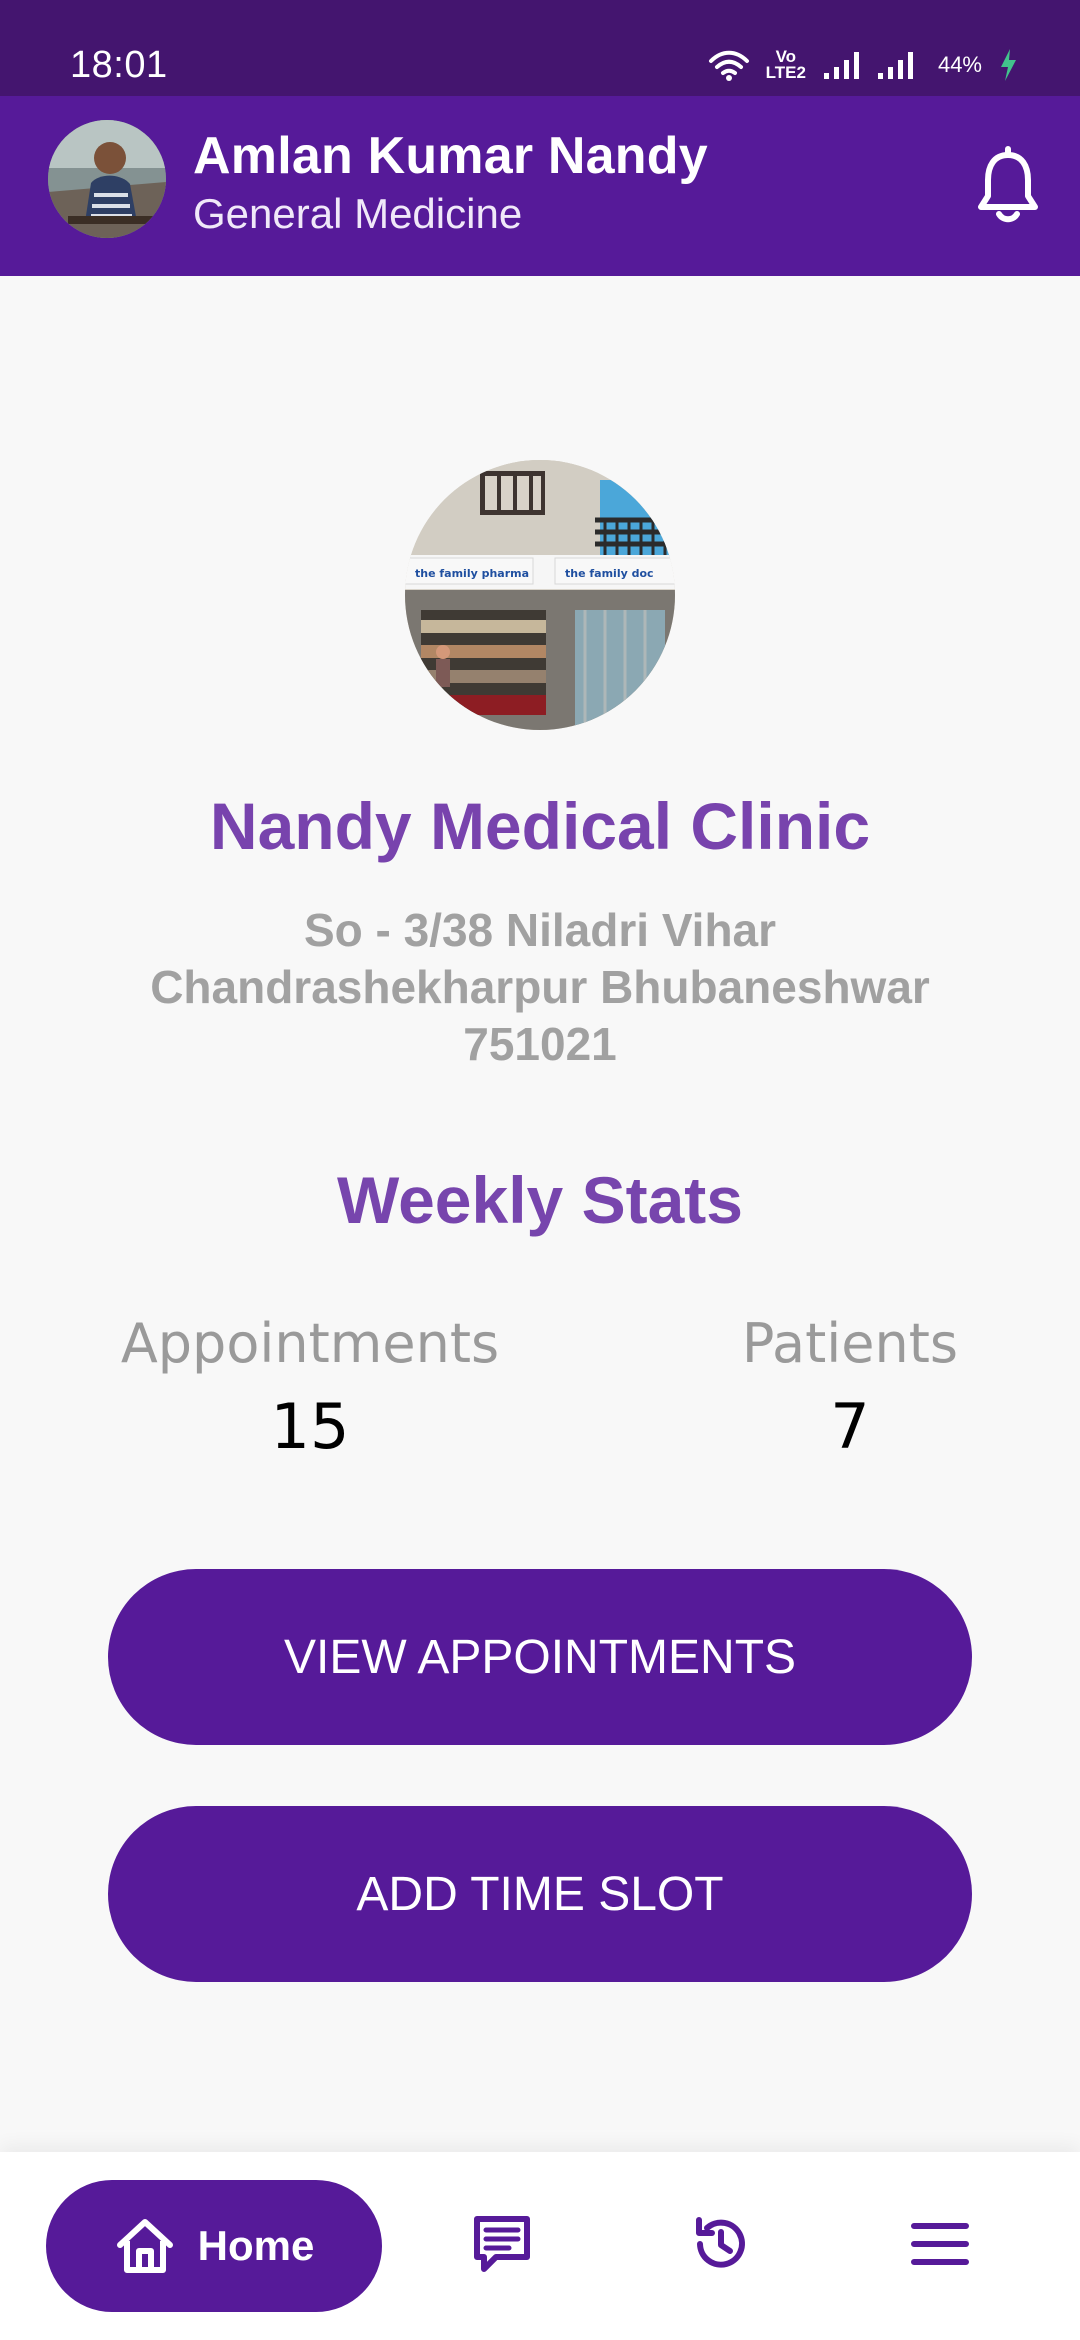  I want to click on nav-home-label: Home, so click(256, 2245).